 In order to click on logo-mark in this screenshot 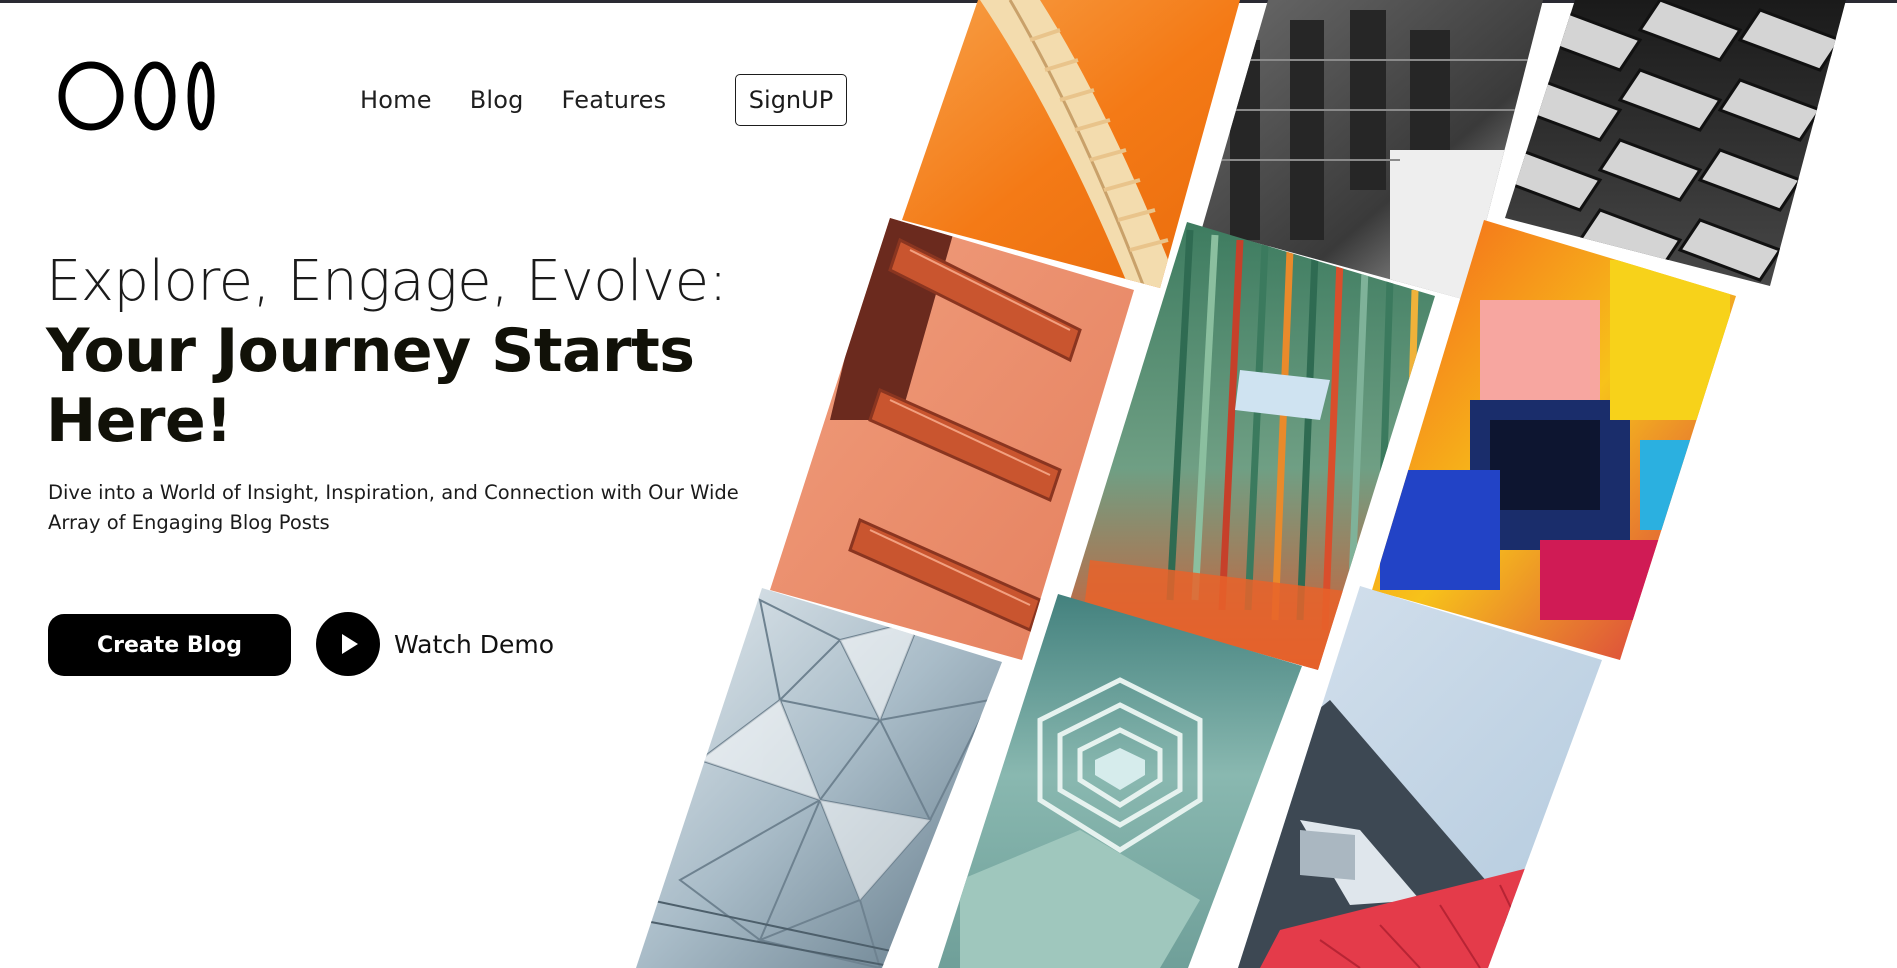, I will do `click(136, 96)`.